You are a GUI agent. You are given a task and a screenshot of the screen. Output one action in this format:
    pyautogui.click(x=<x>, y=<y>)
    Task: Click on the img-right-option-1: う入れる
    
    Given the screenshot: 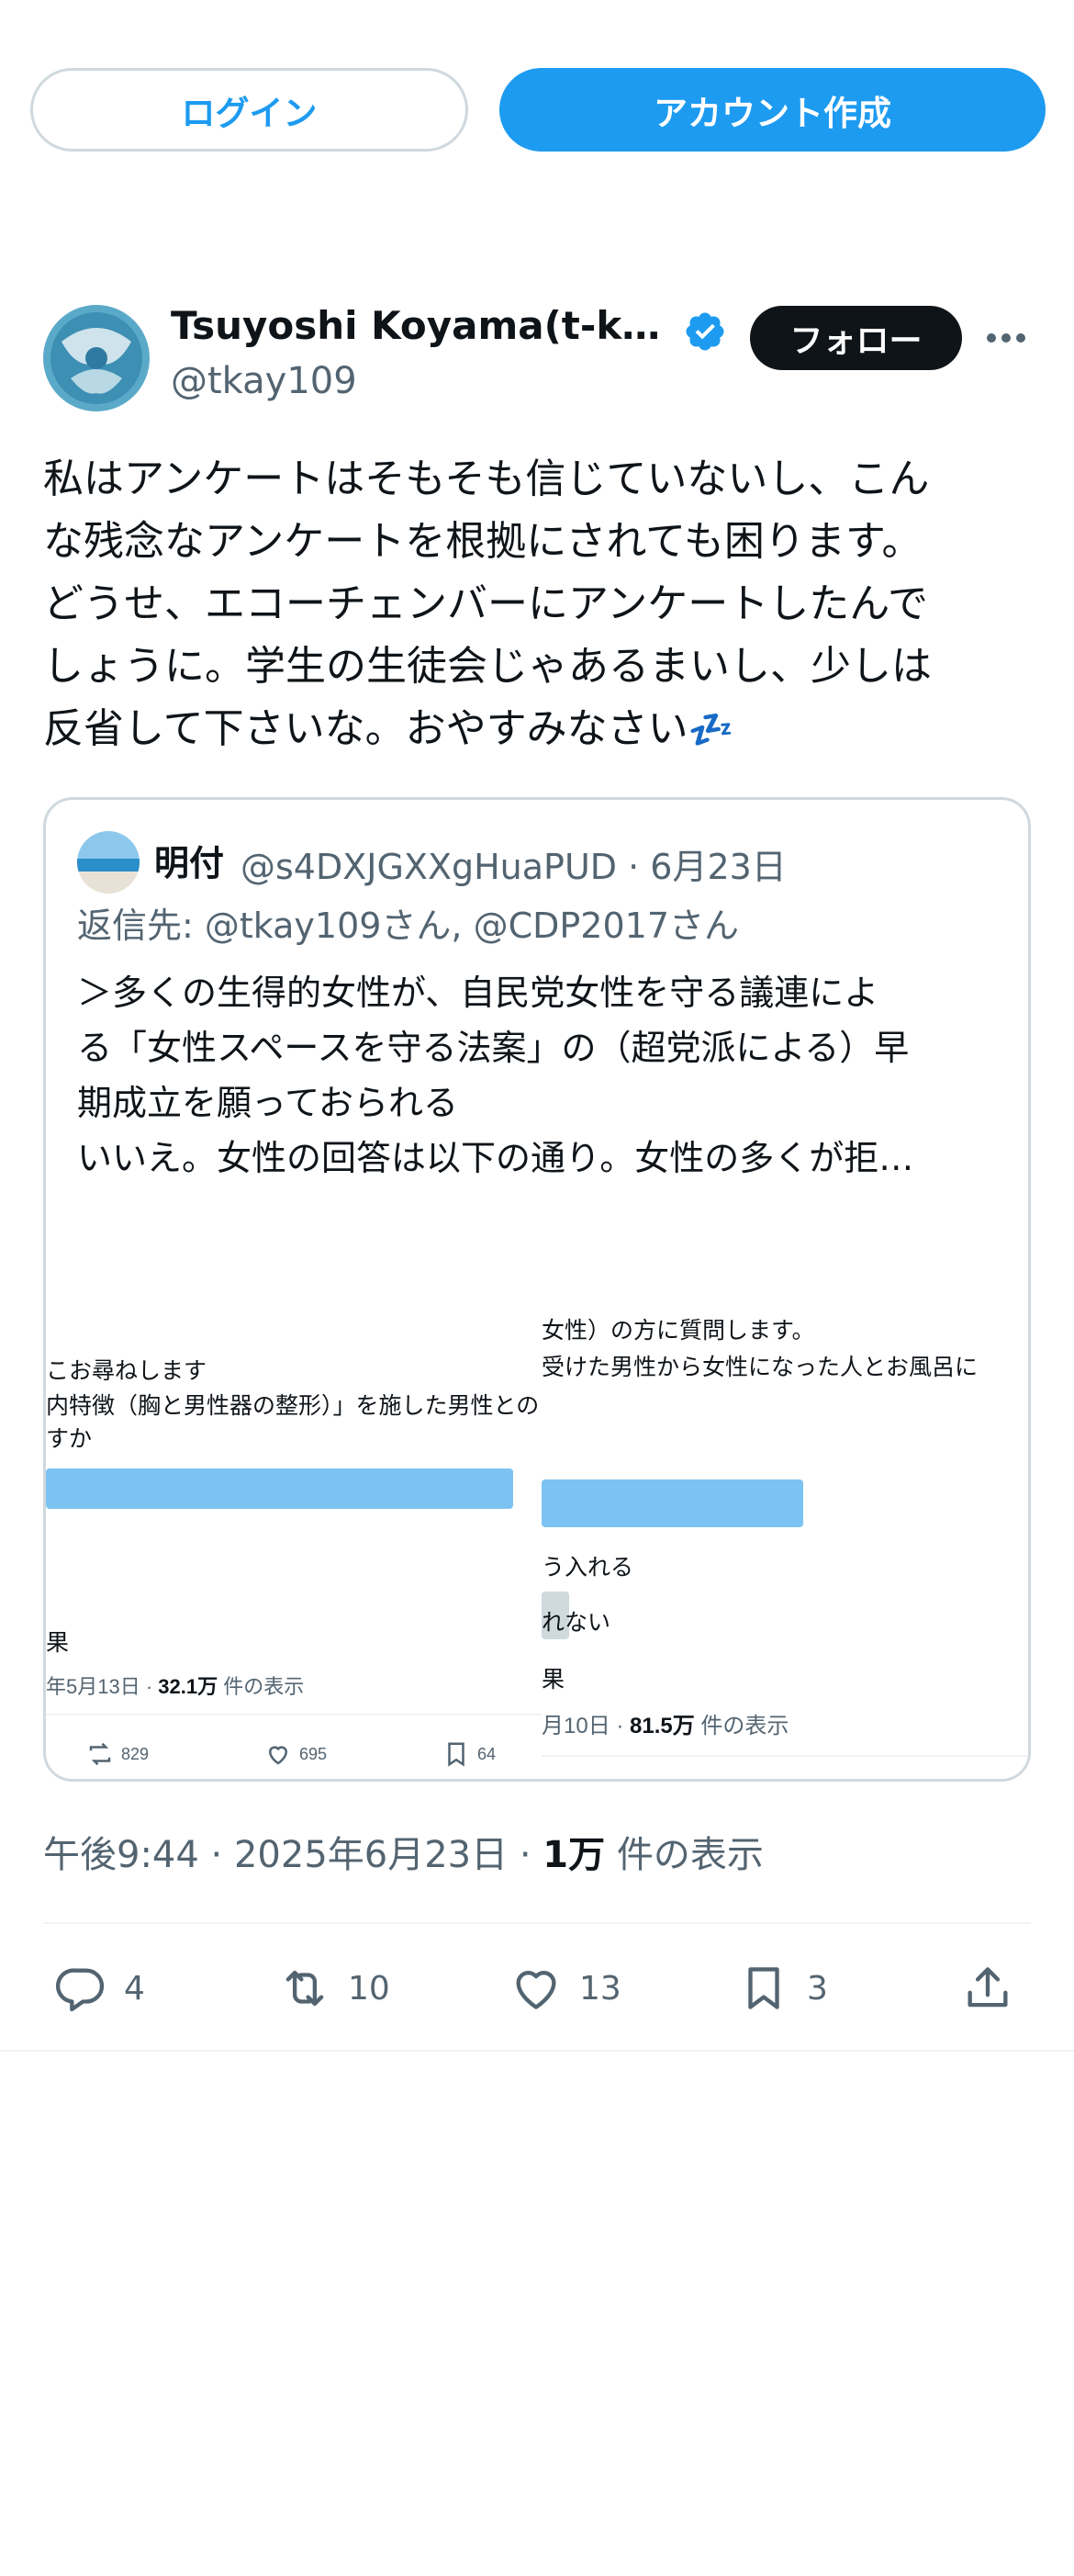 What is the action you would take?
    pyautogui.click(x=588, y=1567)
    